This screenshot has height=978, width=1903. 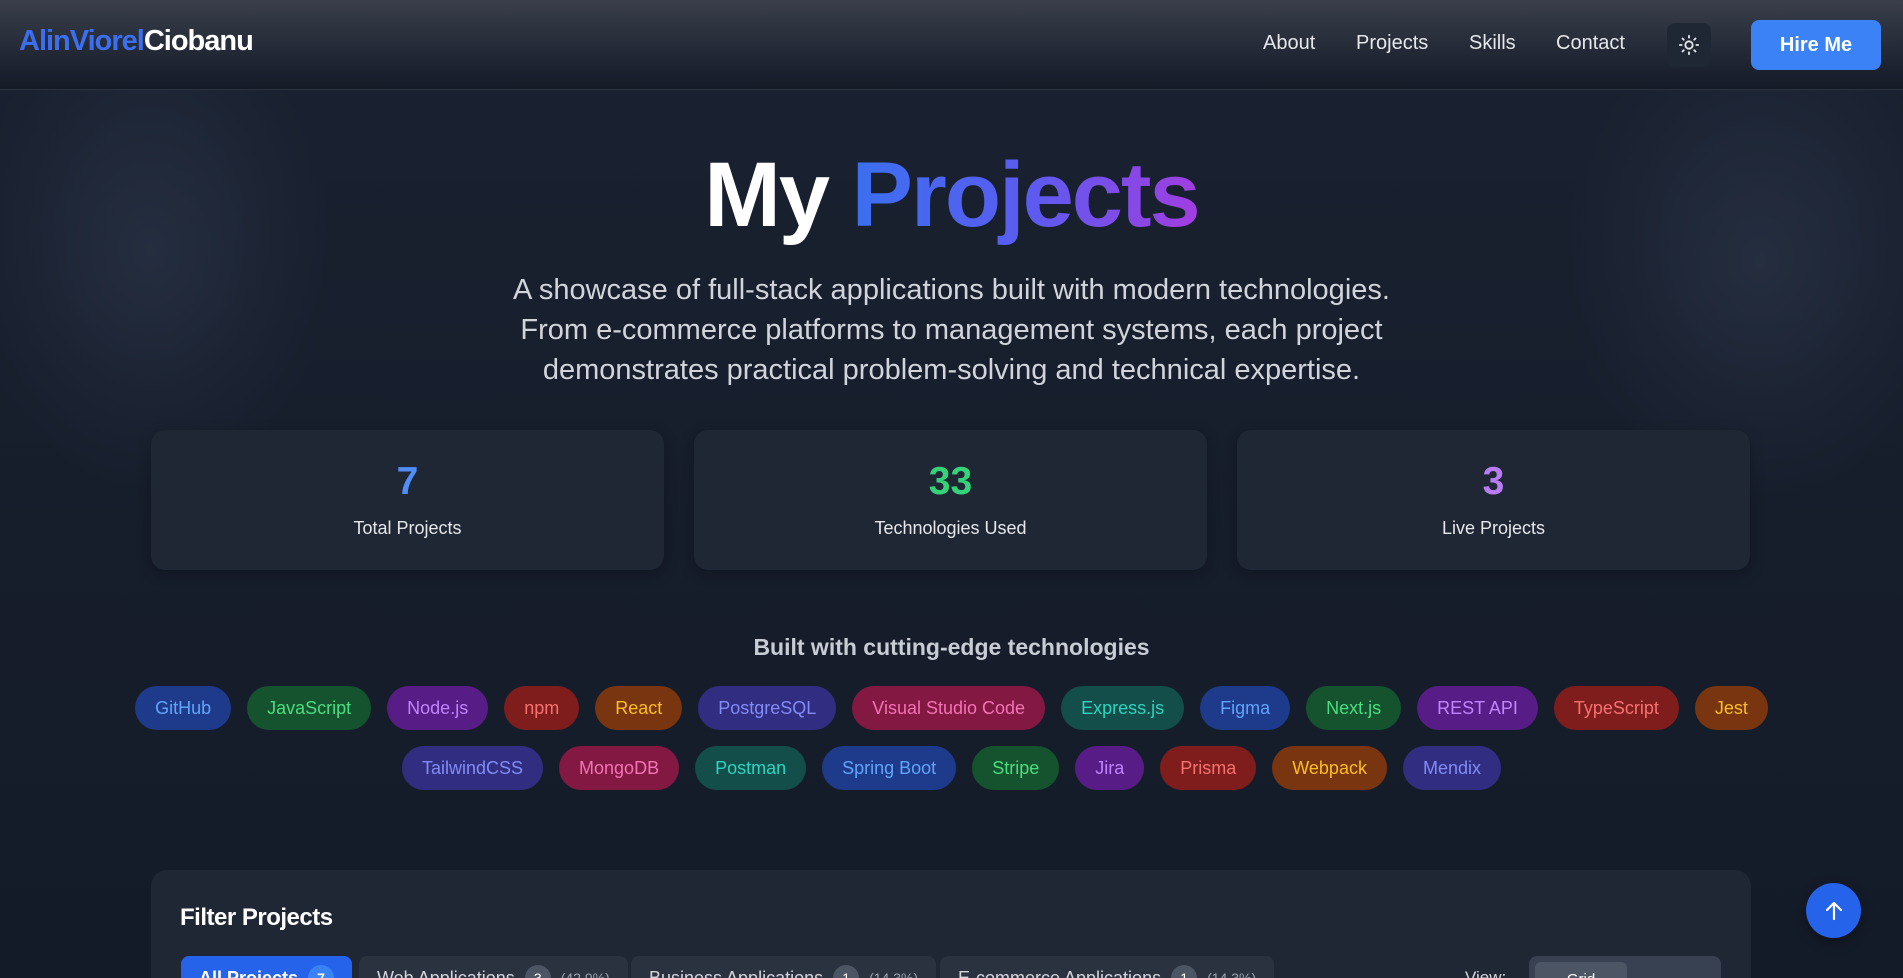 I want to click on logo-last-name: Ciobanu, so click(x=198, y=41).